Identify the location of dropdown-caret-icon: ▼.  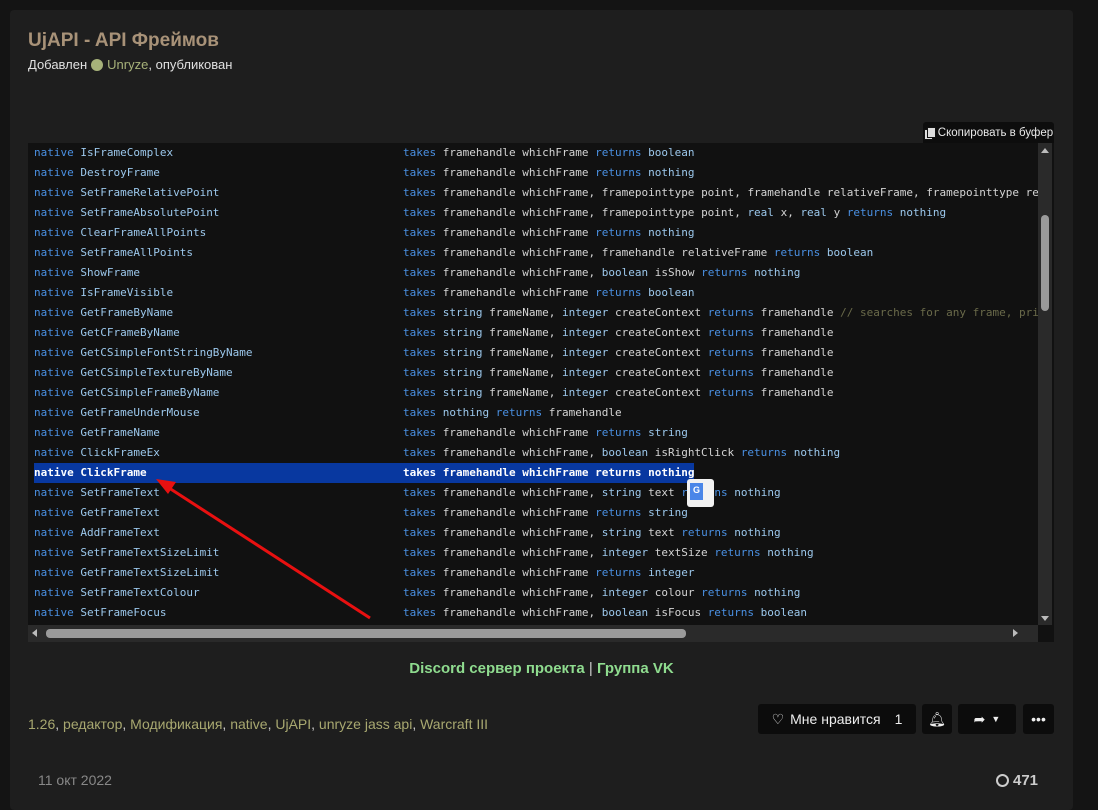
(995, 719).